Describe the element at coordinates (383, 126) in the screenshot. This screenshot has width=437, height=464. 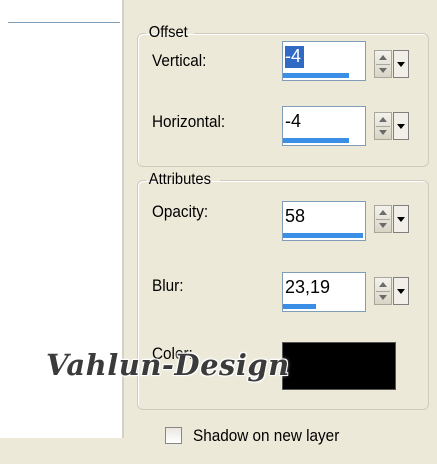
I see `horizontal-spin-icon` at that location.